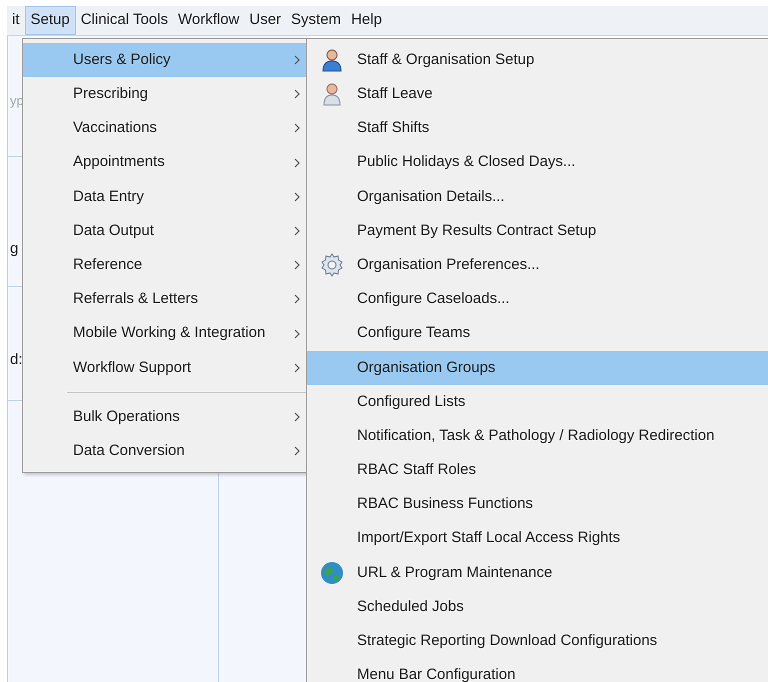 The image size is (768, 682). I want to click on menu-item: Referrals & Letters, so click(165, 299).